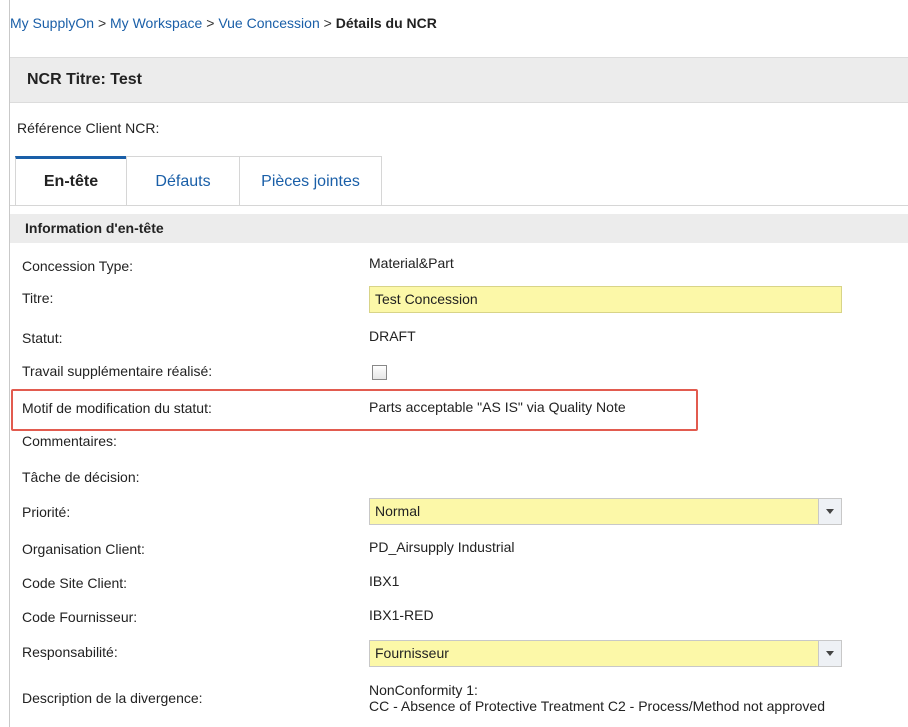 This screenshot has width=908, height=727. I want to click on concession-type-label: Concession Type:, so click(78, 266).